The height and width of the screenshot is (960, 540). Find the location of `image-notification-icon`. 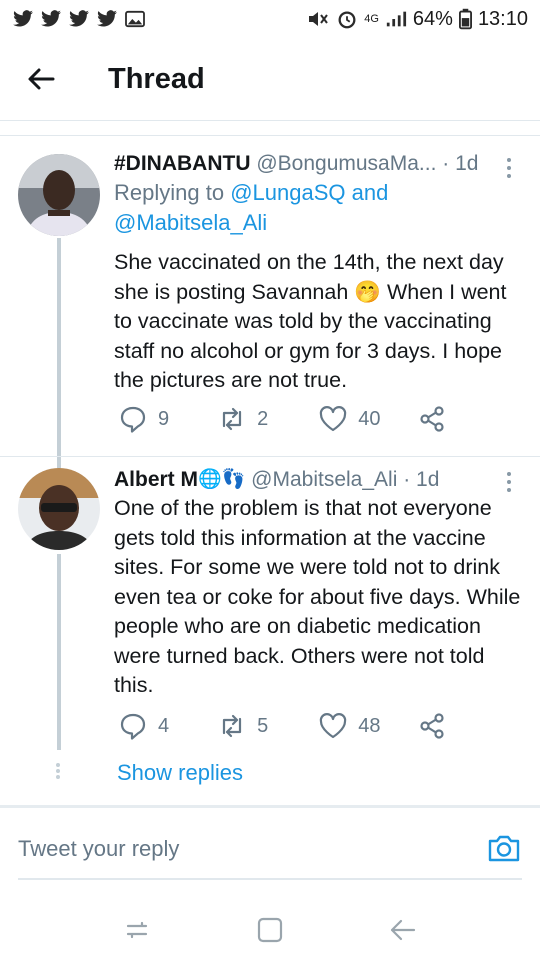

image-notification-icon is located at coordinates (135, 19).